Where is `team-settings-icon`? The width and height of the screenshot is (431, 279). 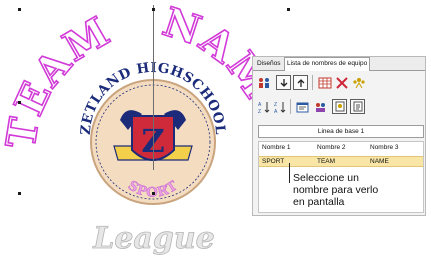 team-settings-icon is located at coordinates (319, 106).